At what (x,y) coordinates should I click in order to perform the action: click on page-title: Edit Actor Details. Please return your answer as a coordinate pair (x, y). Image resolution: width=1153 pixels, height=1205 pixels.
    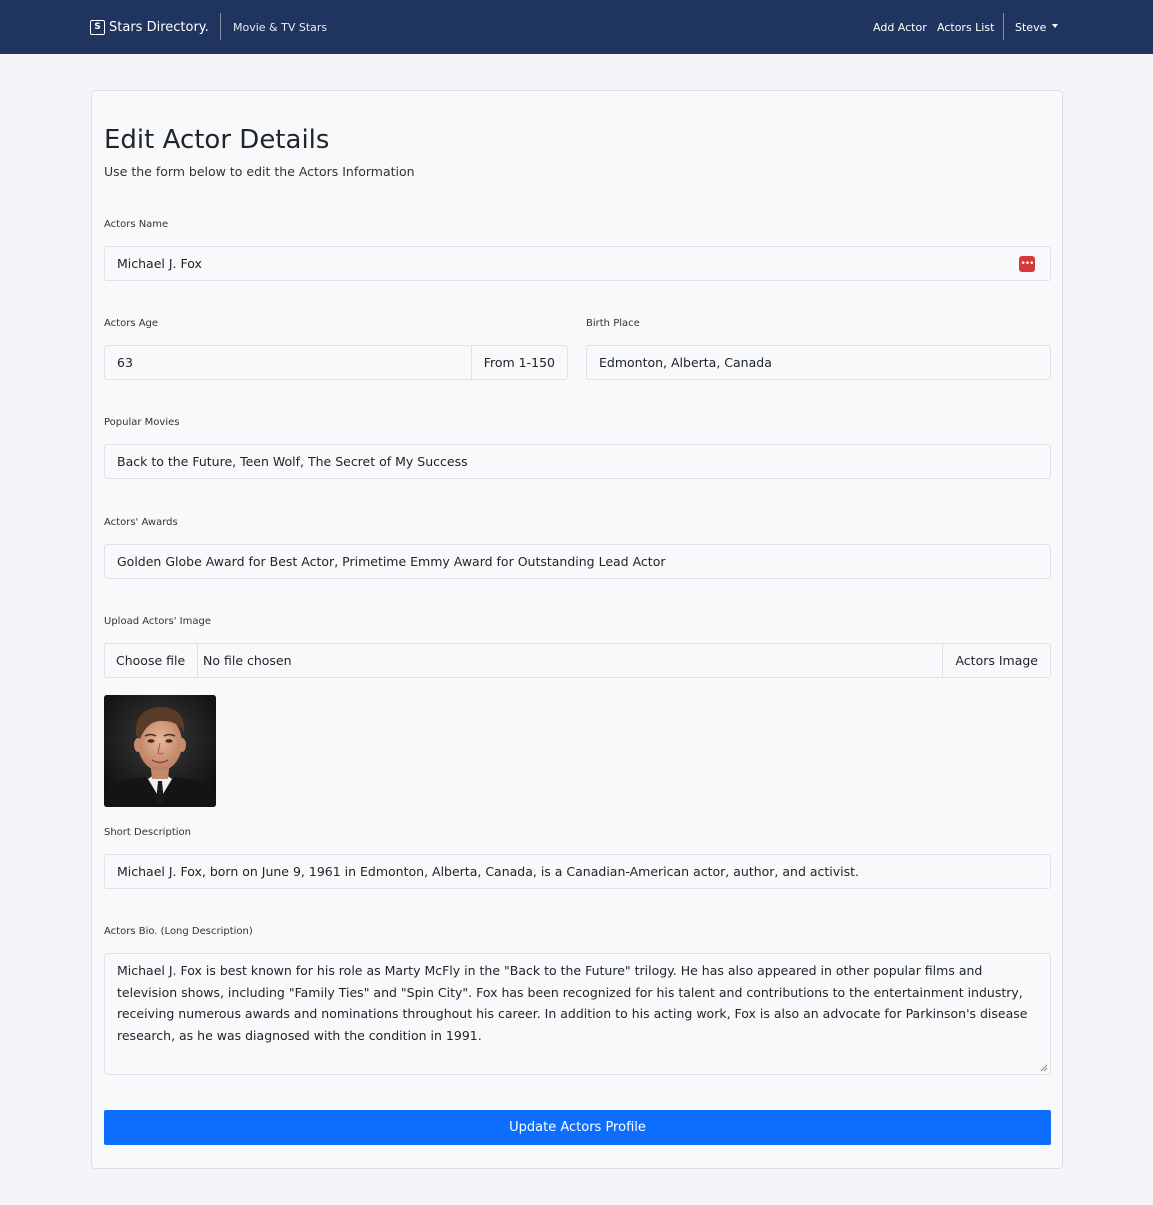
    Looking at the image, I should click on (217, 140).